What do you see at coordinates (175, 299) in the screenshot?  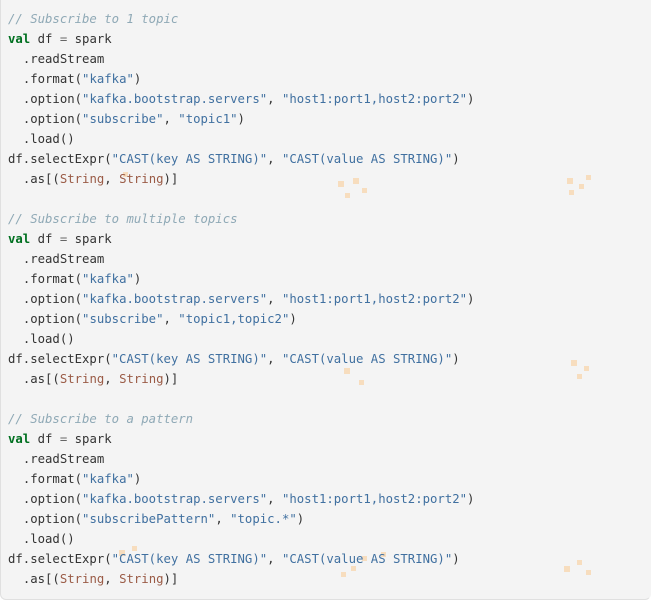 I see `code-token-string: "kafka.bootstrap.servers"` at bounding box center [175, 299].